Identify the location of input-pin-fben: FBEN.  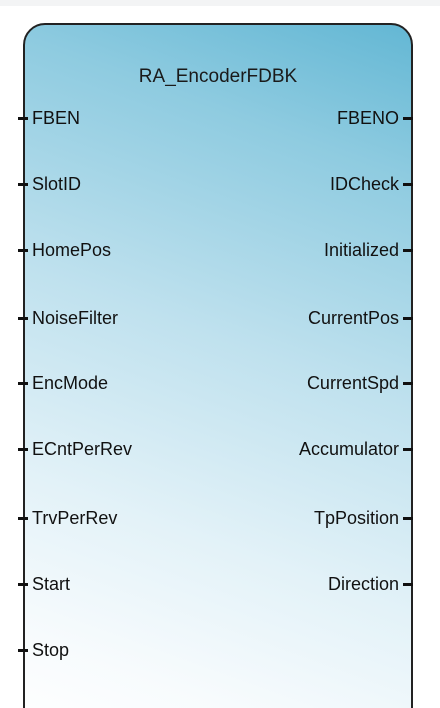
(49, 118).